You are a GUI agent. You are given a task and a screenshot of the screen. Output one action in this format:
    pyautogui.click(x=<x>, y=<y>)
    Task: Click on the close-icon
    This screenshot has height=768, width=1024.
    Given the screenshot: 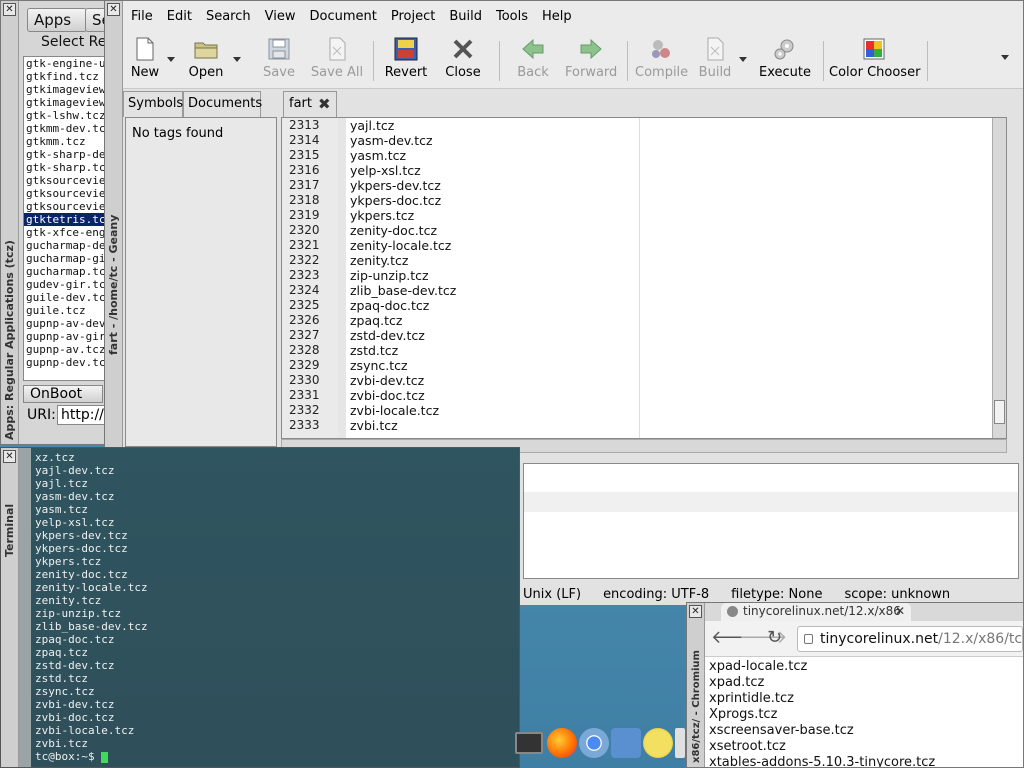 What is the action you would take?
    pyautogui.click(x=463, y=49)
    